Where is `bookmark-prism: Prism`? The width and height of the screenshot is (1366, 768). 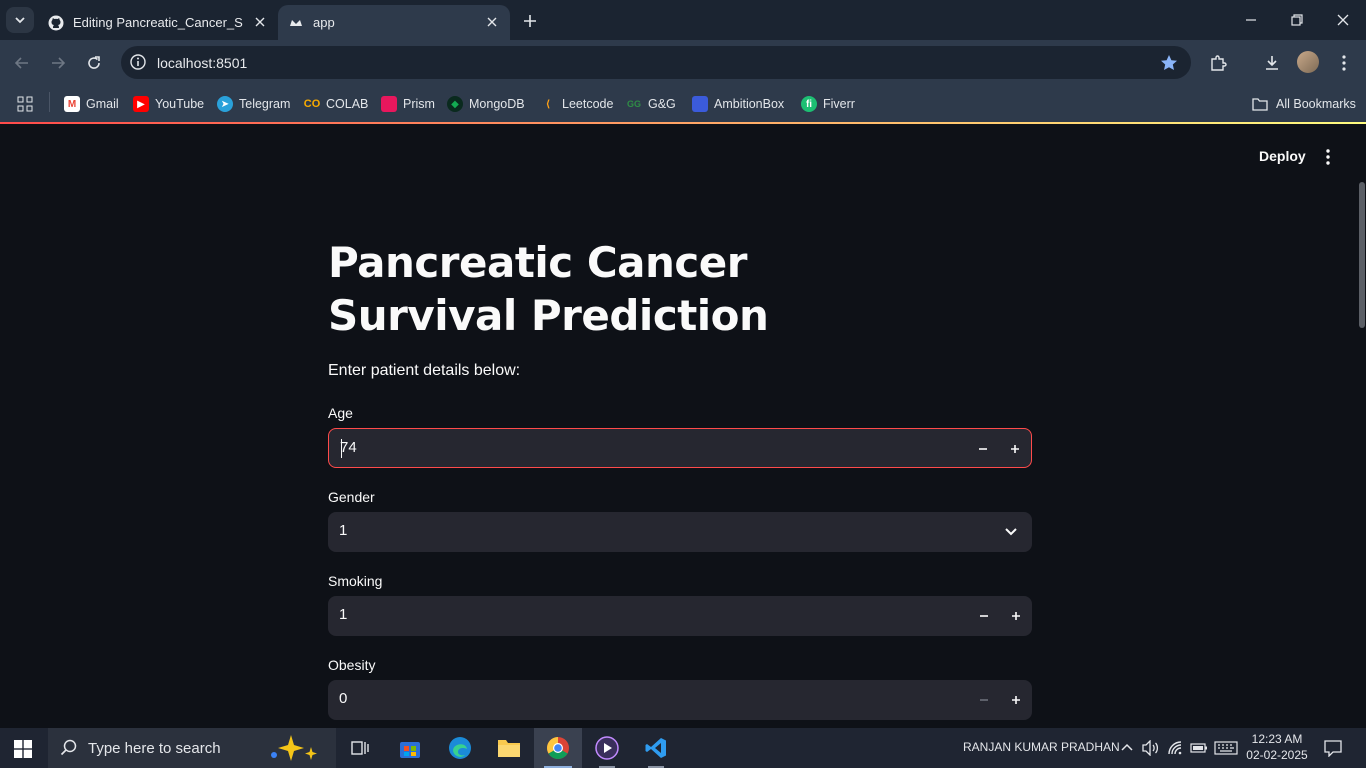
bookmark-prism: Prism is located at coordinates (408, 104).